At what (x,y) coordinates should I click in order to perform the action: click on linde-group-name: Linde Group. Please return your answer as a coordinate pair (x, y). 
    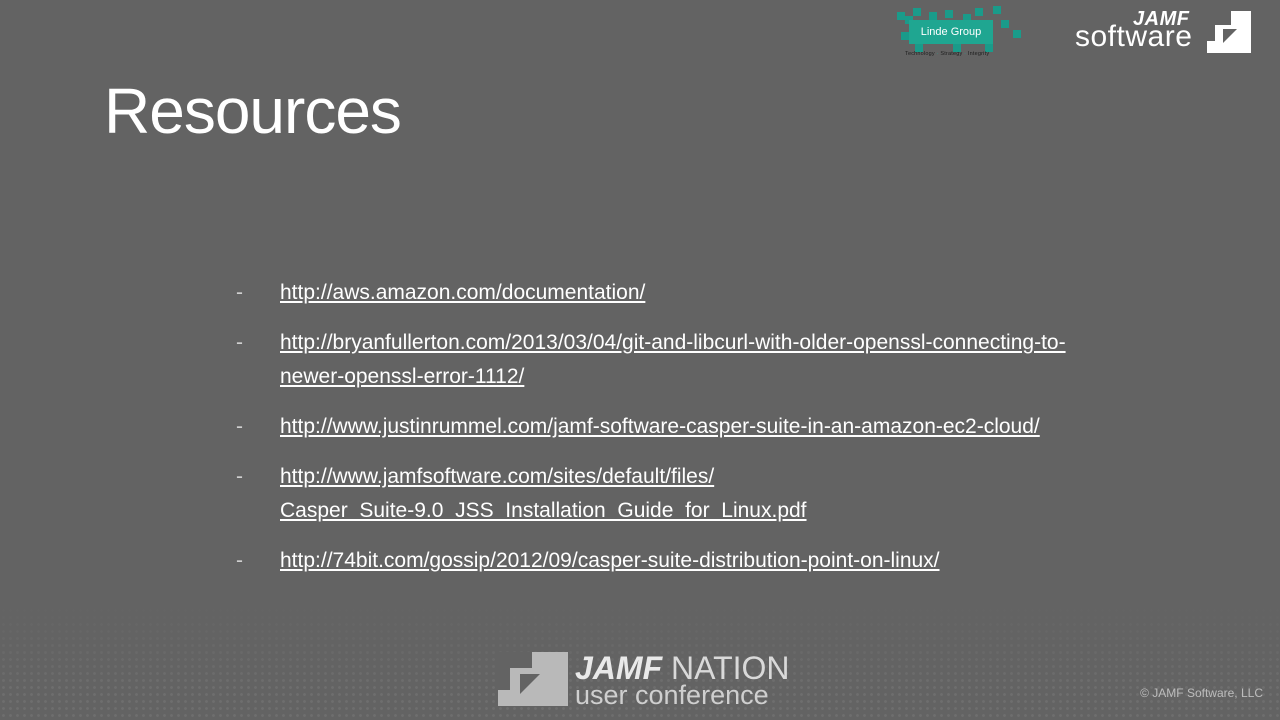
    Looking at the image, I should click on (951, 32).